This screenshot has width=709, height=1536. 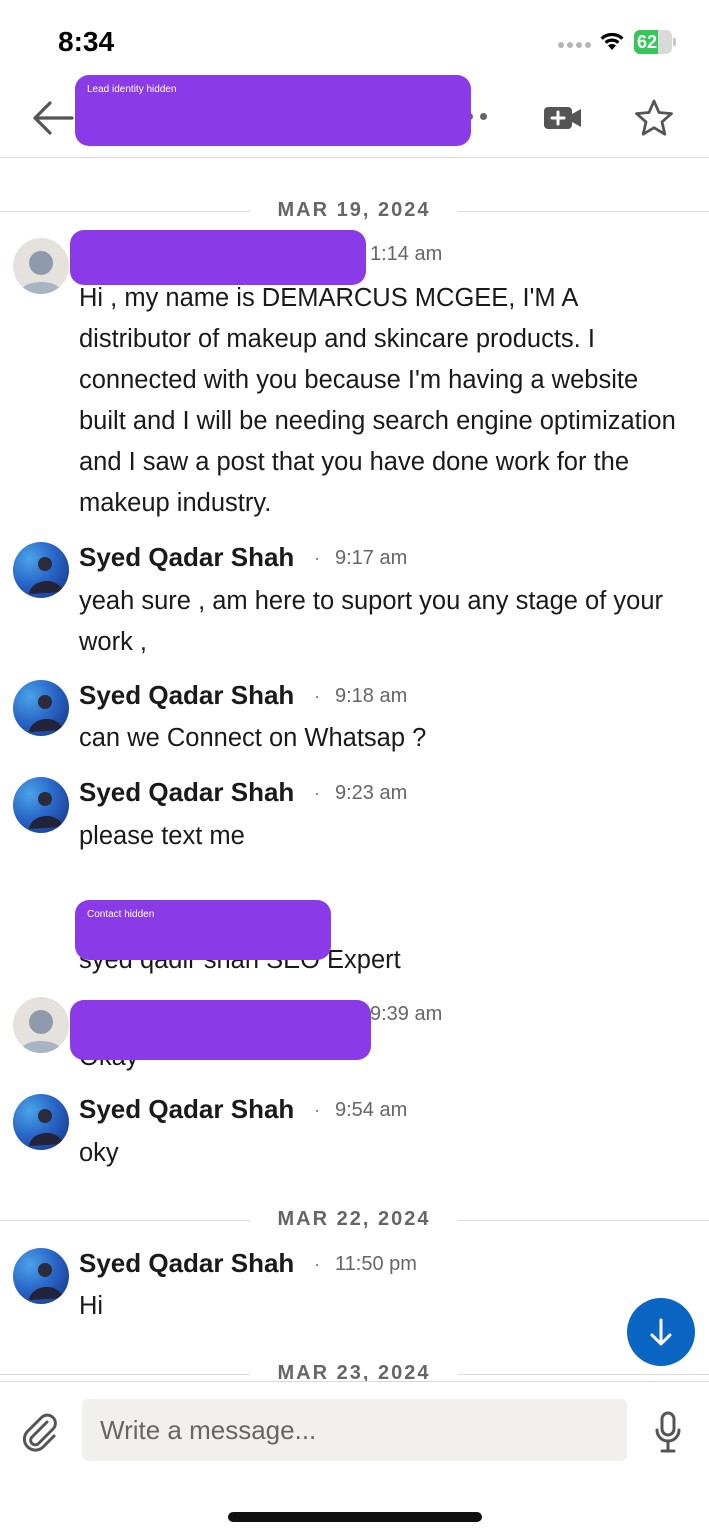 What do you see at coordinates (668, 1432) in the screenshot?
I see `microphone-icon` at bounding box center [668, 1432].